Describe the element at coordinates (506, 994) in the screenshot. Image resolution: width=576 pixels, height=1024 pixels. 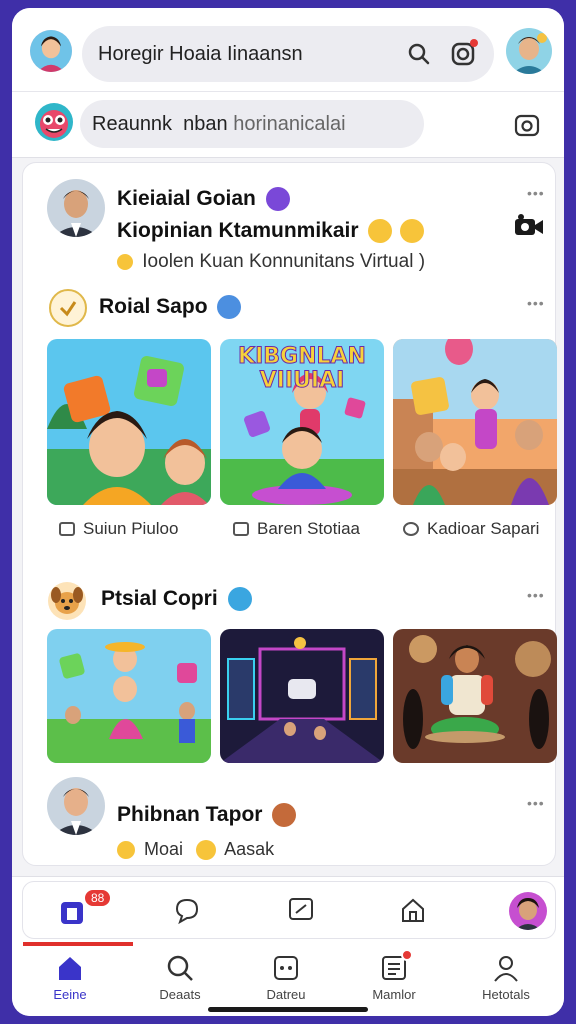
I see `nav-profile-label: Hetotals` at that location.